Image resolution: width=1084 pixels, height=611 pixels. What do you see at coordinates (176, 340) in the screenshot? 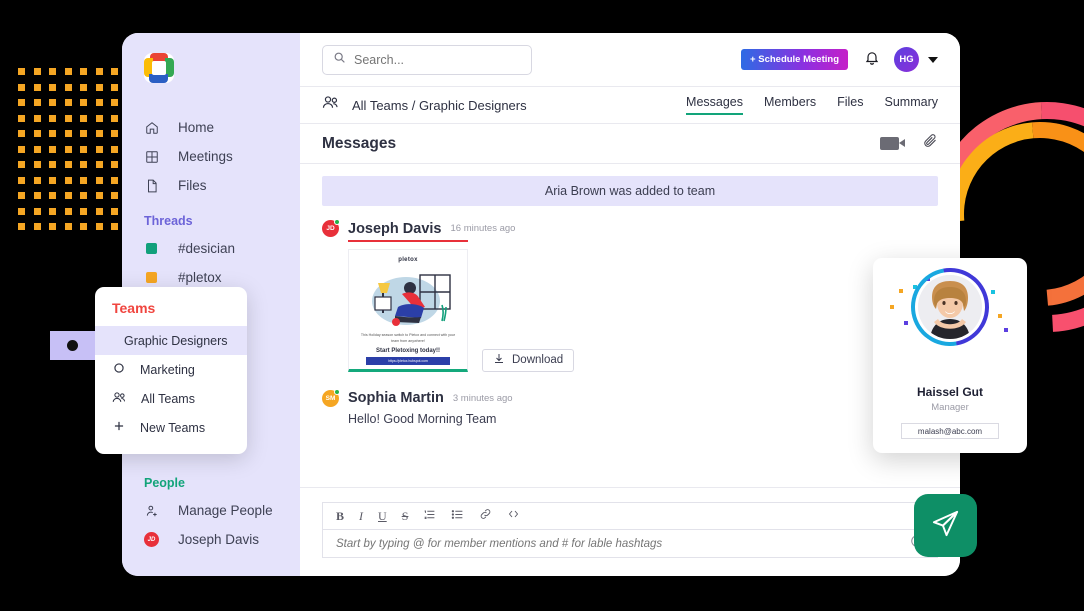
I see `team-label: Graphic Designers` at bounding box center [176, 340].